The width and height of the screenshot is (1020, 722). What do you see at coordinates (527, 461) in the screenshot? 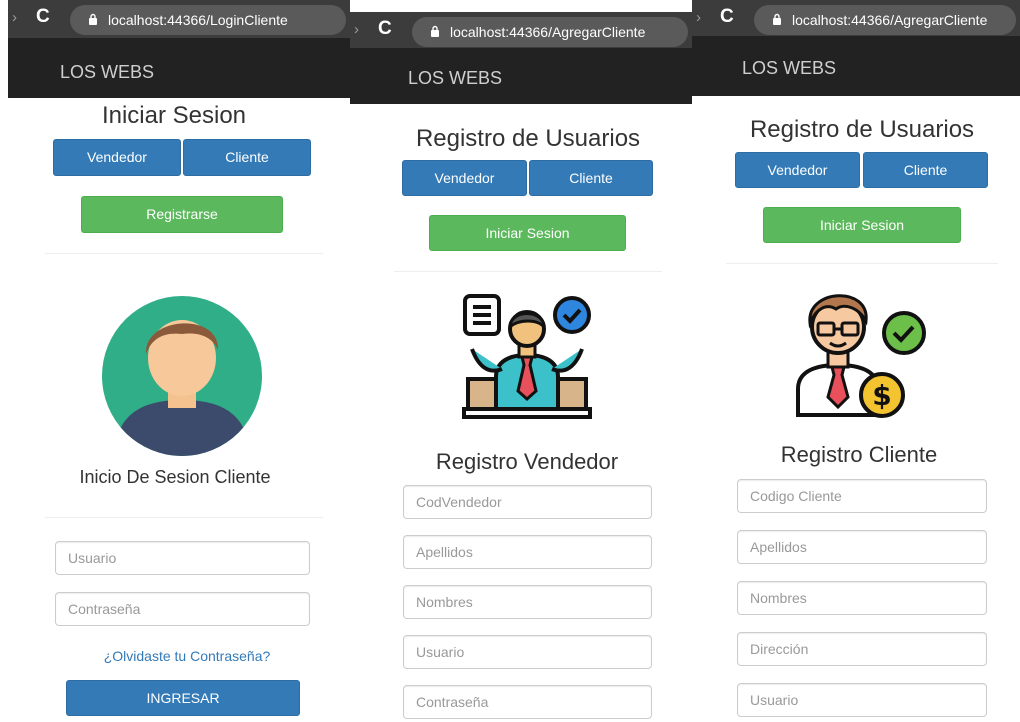
I see `form-subtitle: Registro Vendedor` at bounding box center [527, 461].